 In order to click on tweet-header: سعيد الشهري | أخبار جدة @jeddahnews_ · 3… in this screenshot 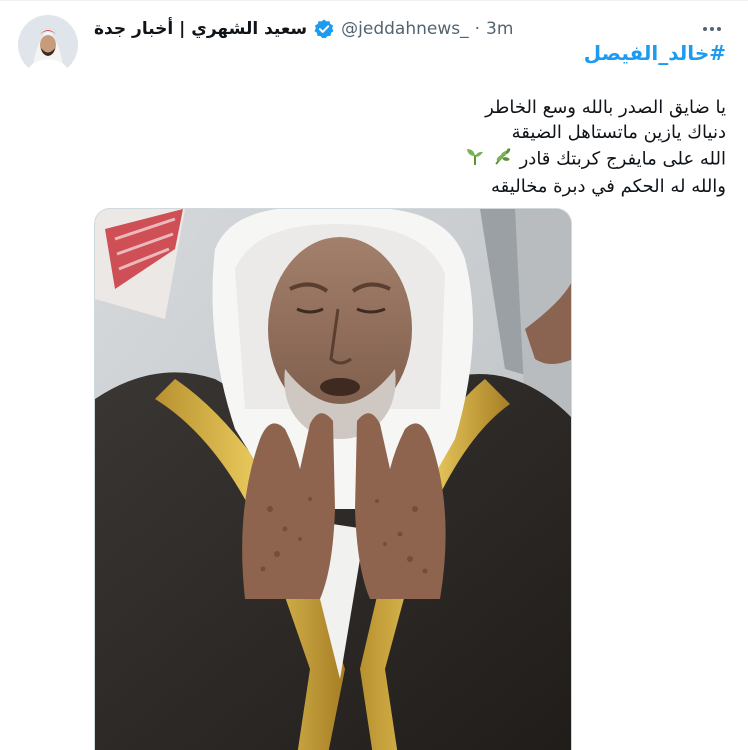, I will do `click(391, 29)`.